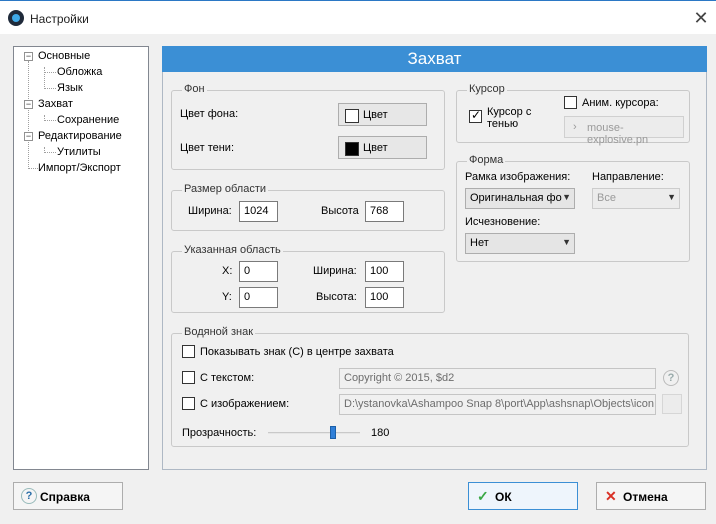 This screenshot has width=716, height=524. I want to click on title-bar: Настройки ✕, so click(358, 17).